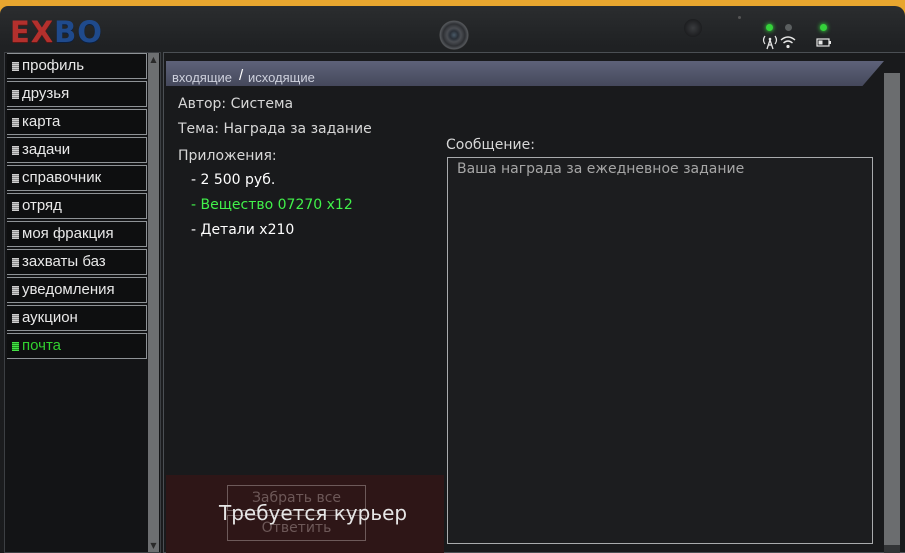 This screenshot has width=905, height=553. Describe the element at coordinates (236, 104) in the screenshot. I see `mail-author: Автор: Система` at that location.